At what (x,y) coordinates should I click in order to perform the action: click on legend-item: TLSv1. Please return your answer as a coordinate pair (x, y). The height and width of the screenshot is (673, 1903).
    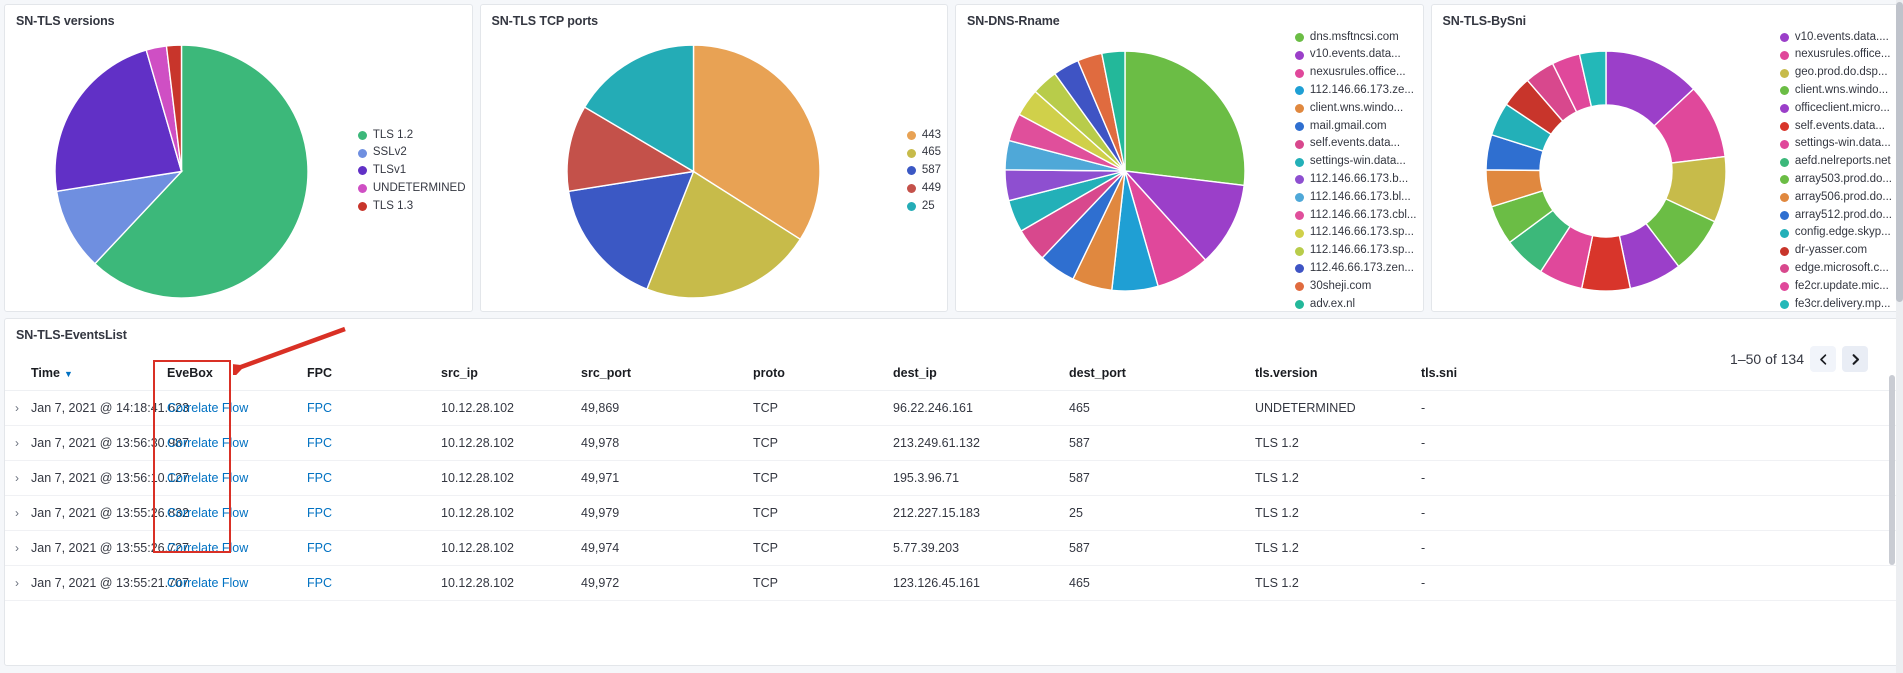
    Looking at the image, I should click on (411, 171).